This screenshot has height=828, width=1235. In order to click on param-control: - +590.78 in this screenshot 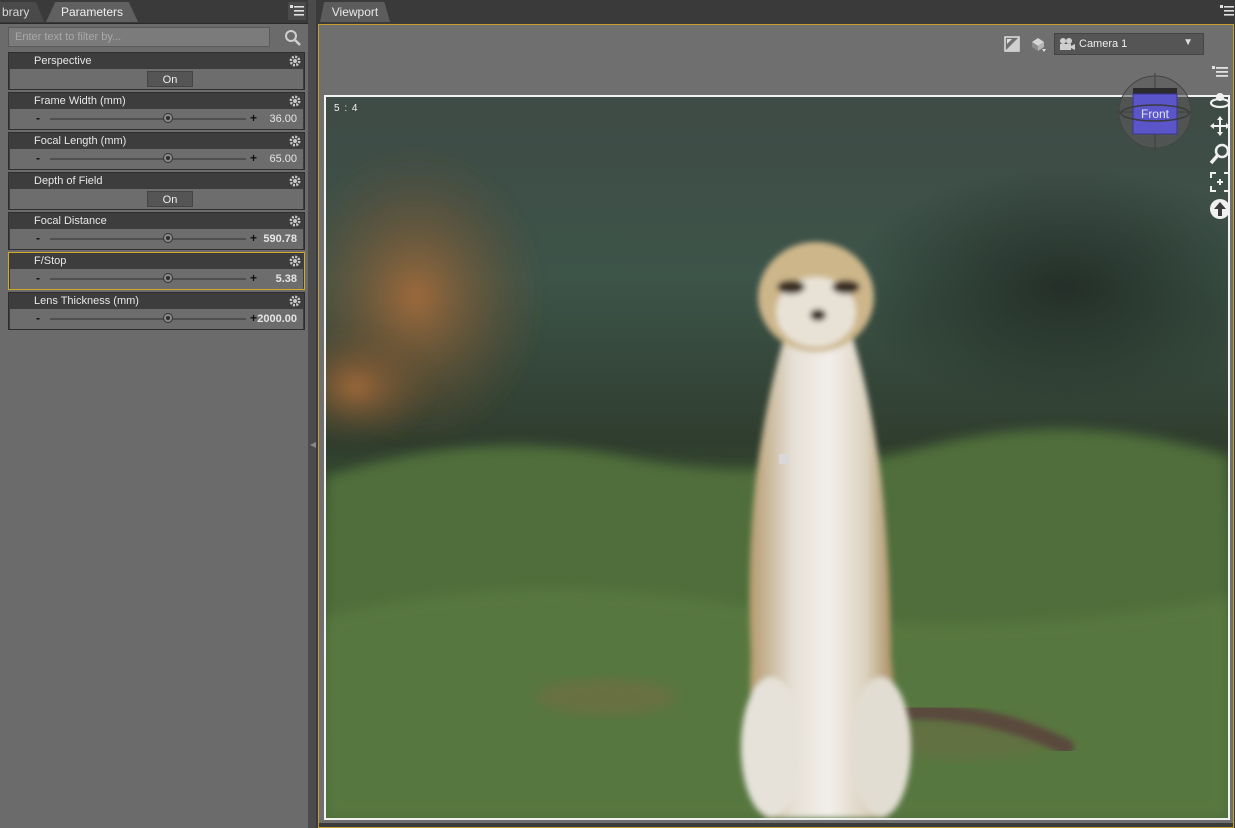, I will do `click(156, 239)`.